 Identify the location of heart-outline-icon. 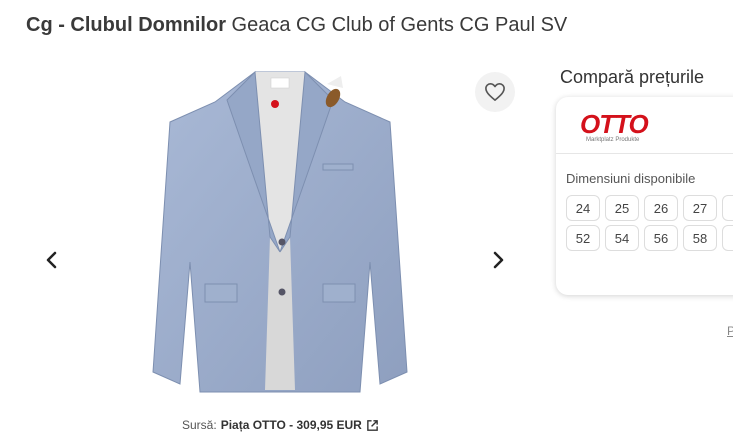
(495, 92).